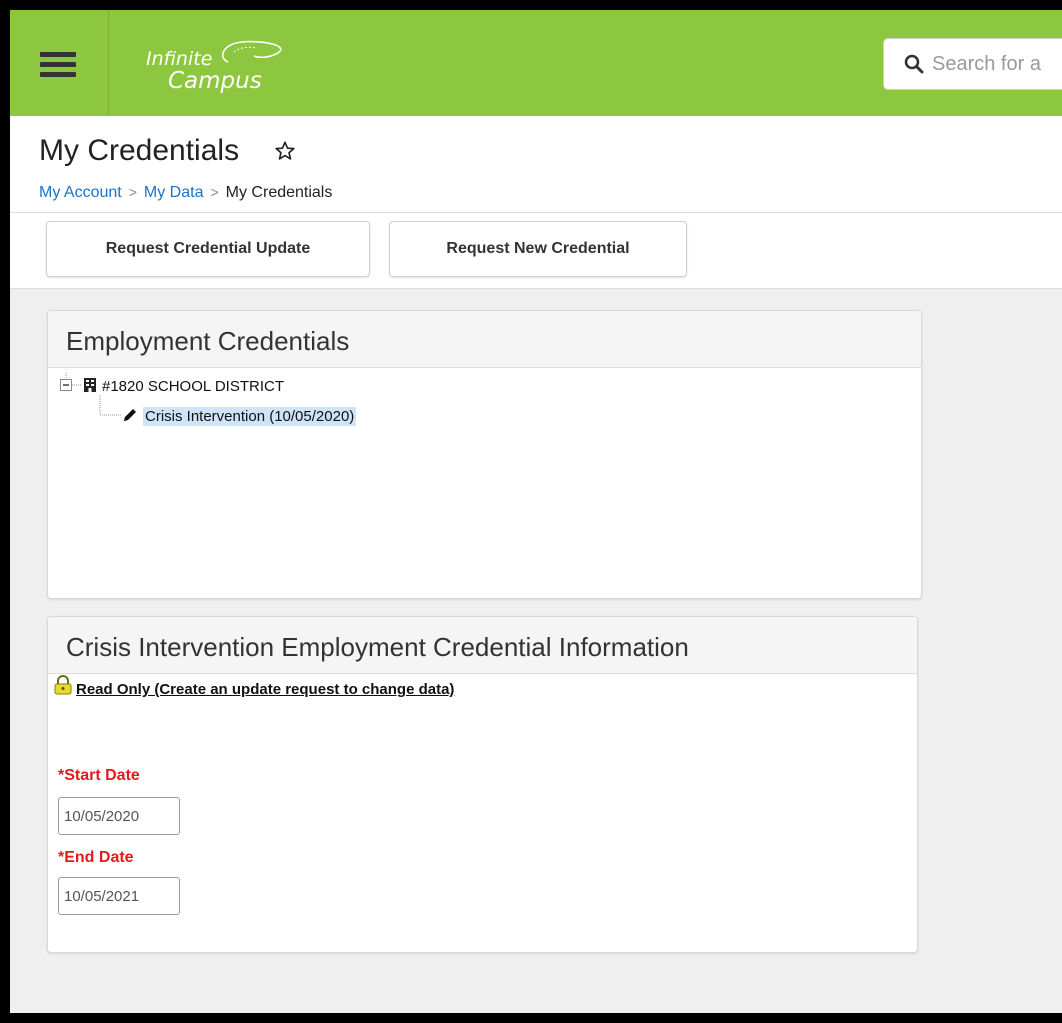  Describe the element at coordinates (63, 685) in the screenshot. I see `lock-icon` at that location.